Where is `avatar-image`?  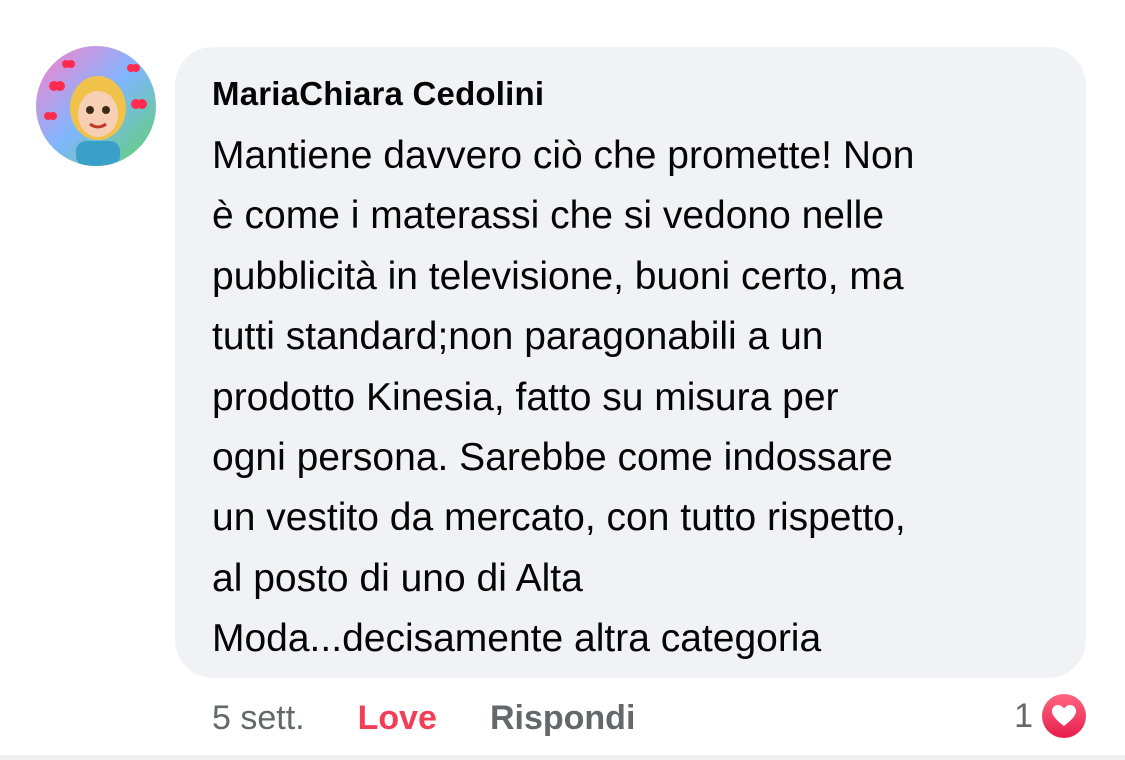
avatar-image is located at coordinates (96, 106).